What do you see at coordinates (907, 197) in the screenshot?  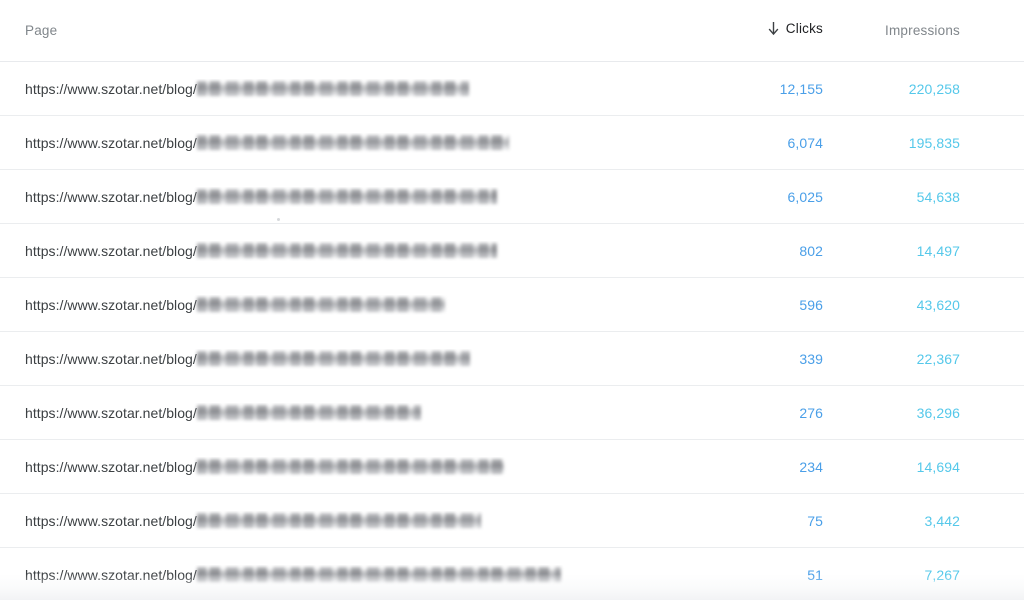 I see `cell-impressions: 54,638` at bounding box center [907, 197].